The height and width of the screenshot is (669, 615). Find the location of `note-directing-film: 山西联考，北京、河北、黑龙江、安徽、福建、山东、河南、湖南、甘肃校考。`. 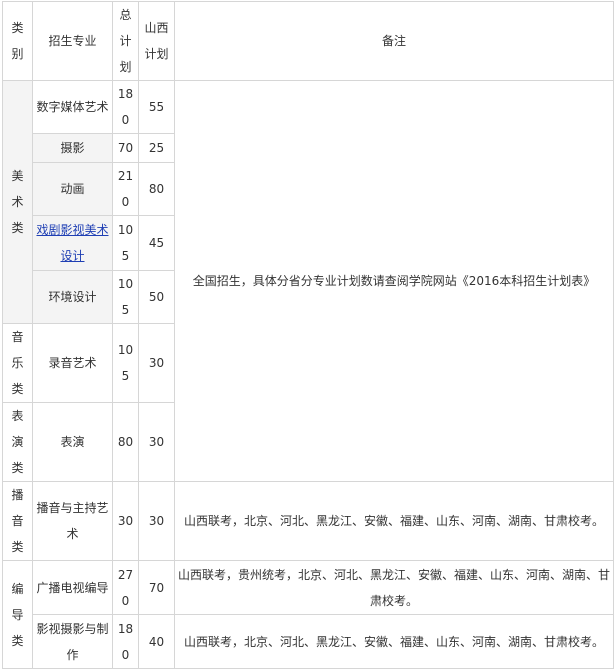

note-directing-film: 山西联考，北京、河北、黑龙江、安徽、福建、山东、河南、湖南、甘肃校考。 is located at coordinates (394, 641).